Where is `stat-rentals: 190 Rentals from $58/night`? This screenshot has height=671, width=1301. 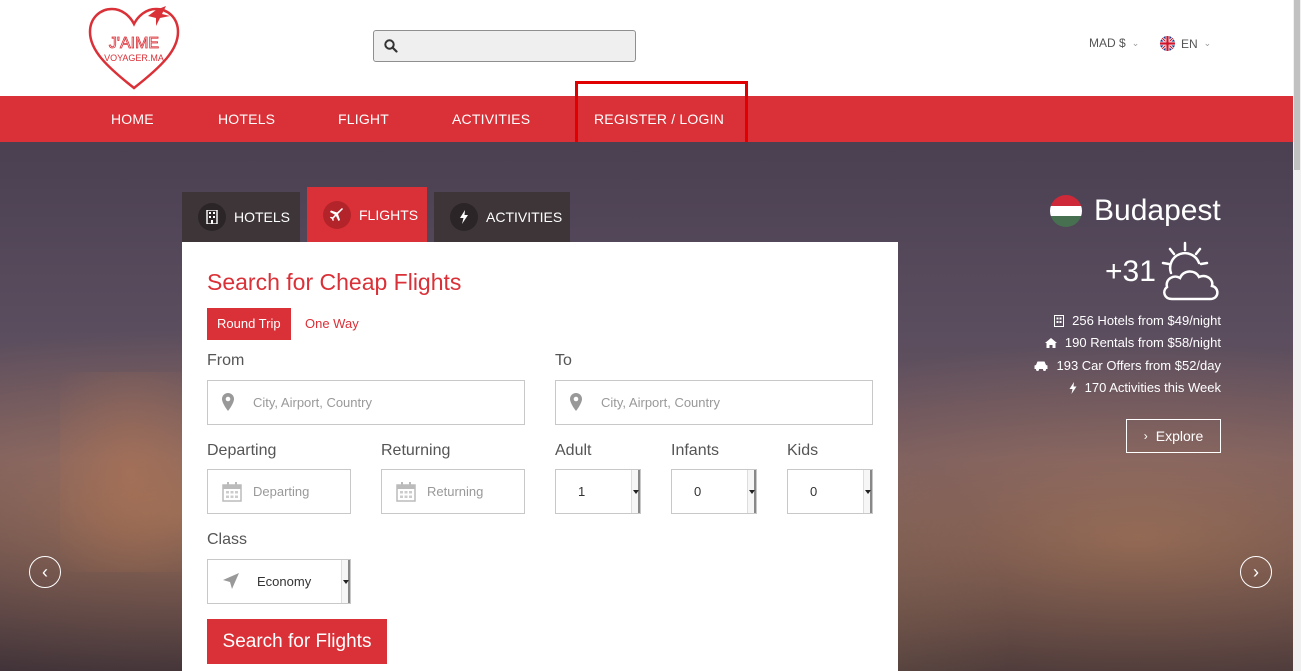
stat-rentals: 190 Rentals from $58/night is located at coordinates (1132, 342).